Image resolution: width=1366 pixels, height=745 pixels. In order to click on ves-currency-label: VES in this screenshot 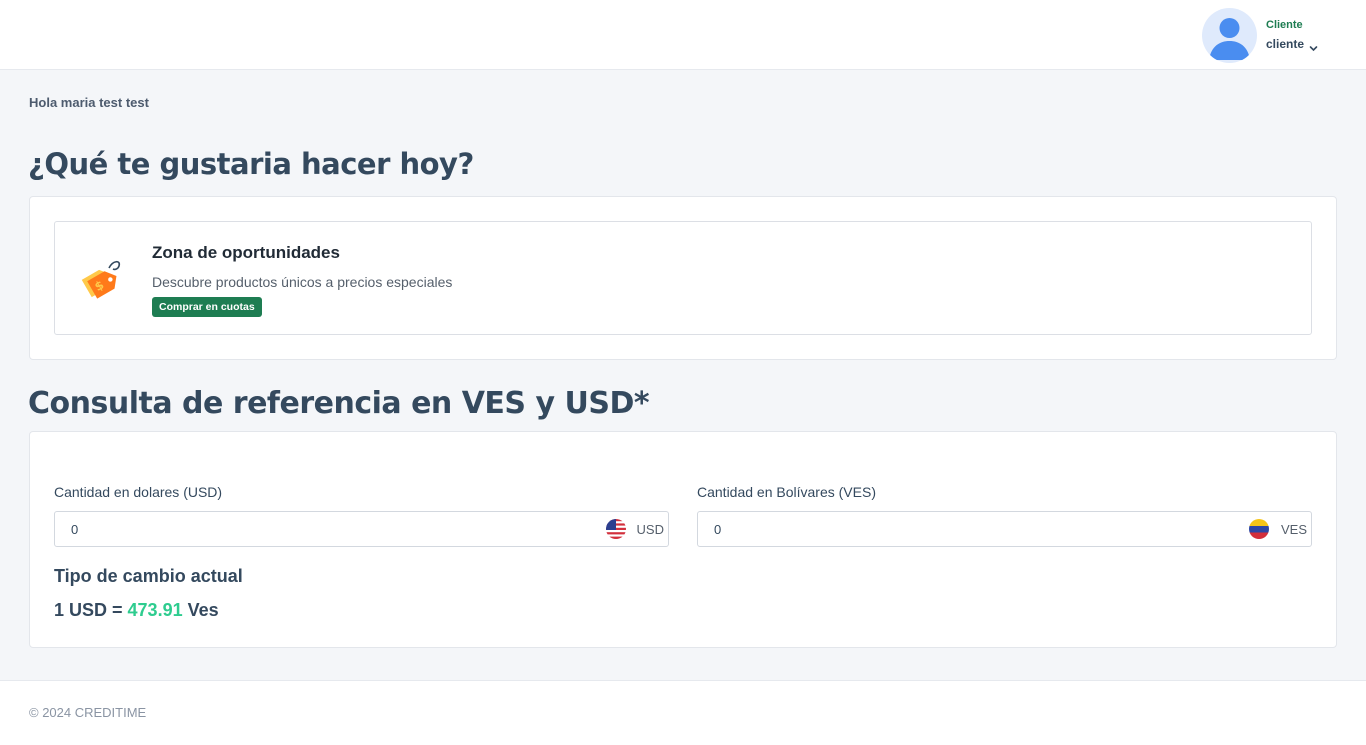, I will do `click(1293, 529)`.